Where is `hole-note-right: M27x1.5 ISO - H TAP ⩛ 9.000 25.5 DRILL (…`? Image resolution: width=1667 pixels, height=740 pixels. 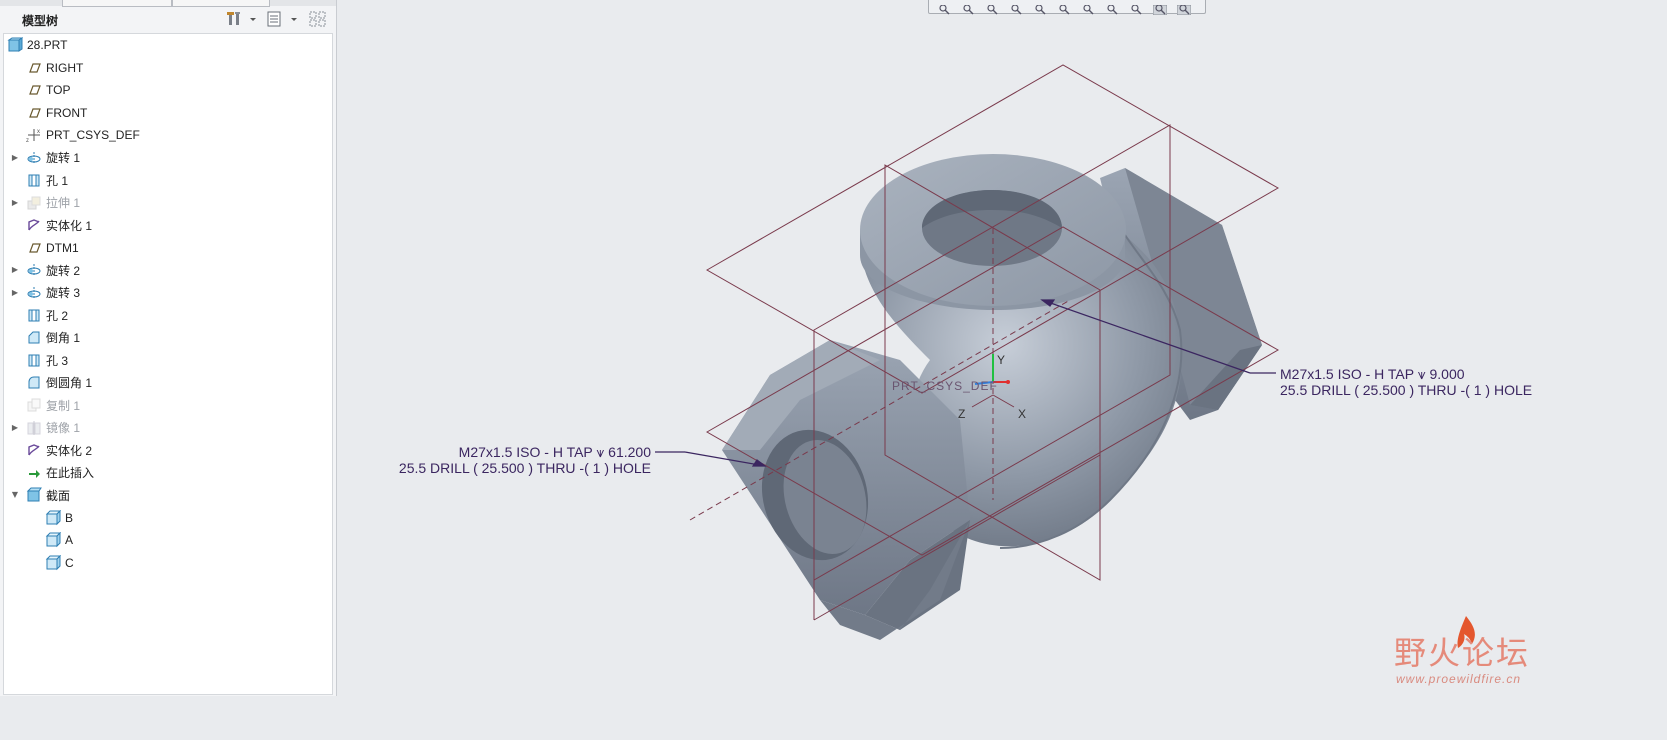
hole-note-right: M27x1.5 ISO - H TAP ⩛ 9.000 25.5 DRILL (… is located at coordinates (1406, 382).